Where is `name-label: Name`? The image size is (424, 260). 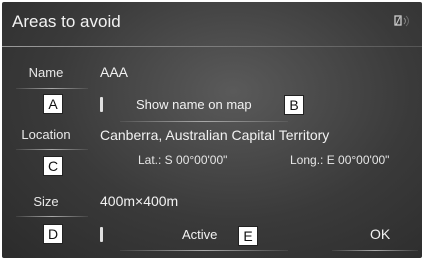 name-label: Name is located at coordinates (46, 72).